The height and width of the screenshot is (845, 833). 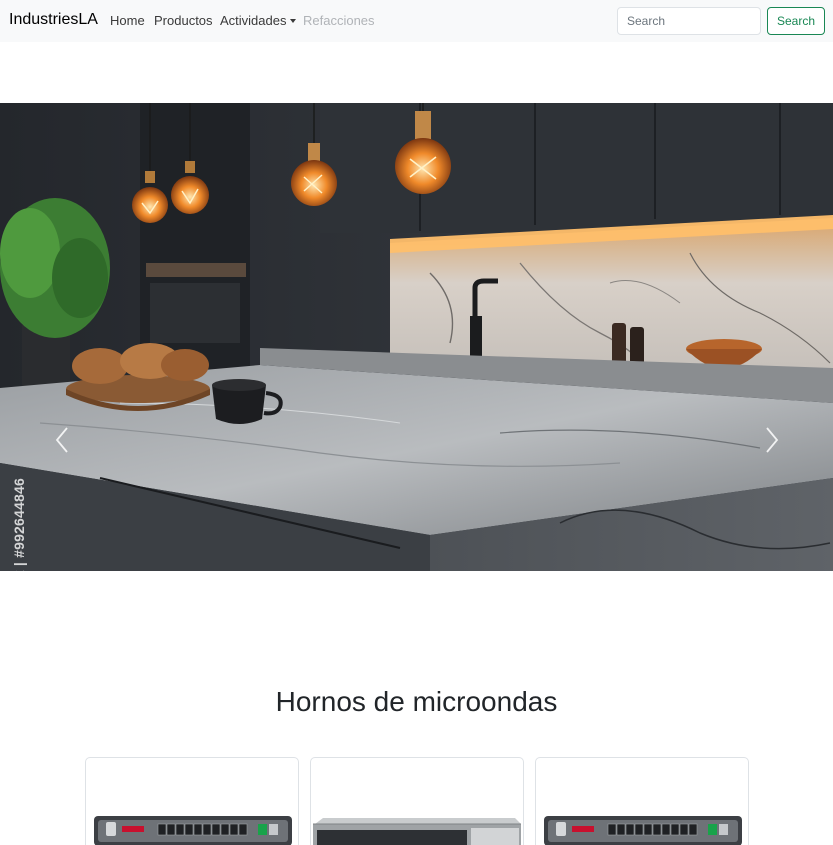 I want to click on nav-link-actividades-label: Actividades, so click(x=253, y=20).